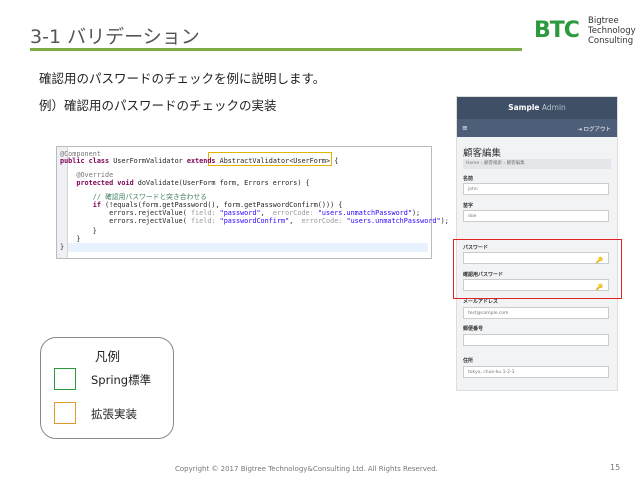  What do you see at coordinates (481, 302) in the screenshot?
I see `field-label-email: メールアドレス` at bounding box center [481, 302].